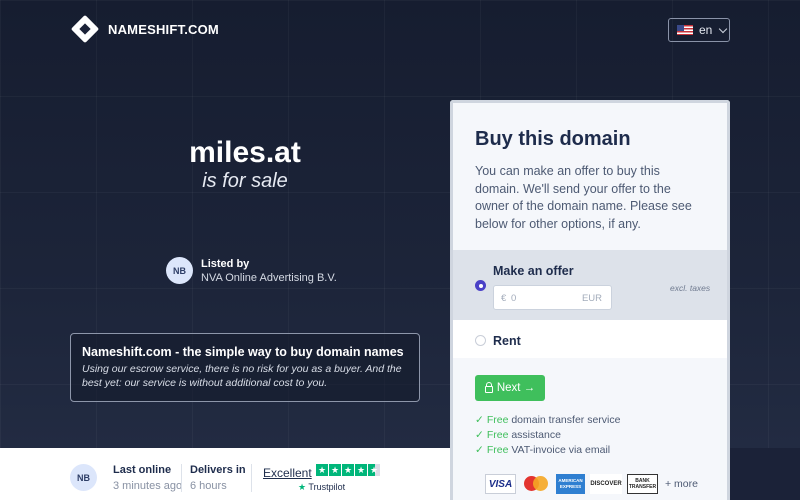 The height and width of the screenshot is (500, 800). Describe the element at coordinates (148, 486) in the screenshot. I see `last-online-value: 3 minutes ago` at that location.